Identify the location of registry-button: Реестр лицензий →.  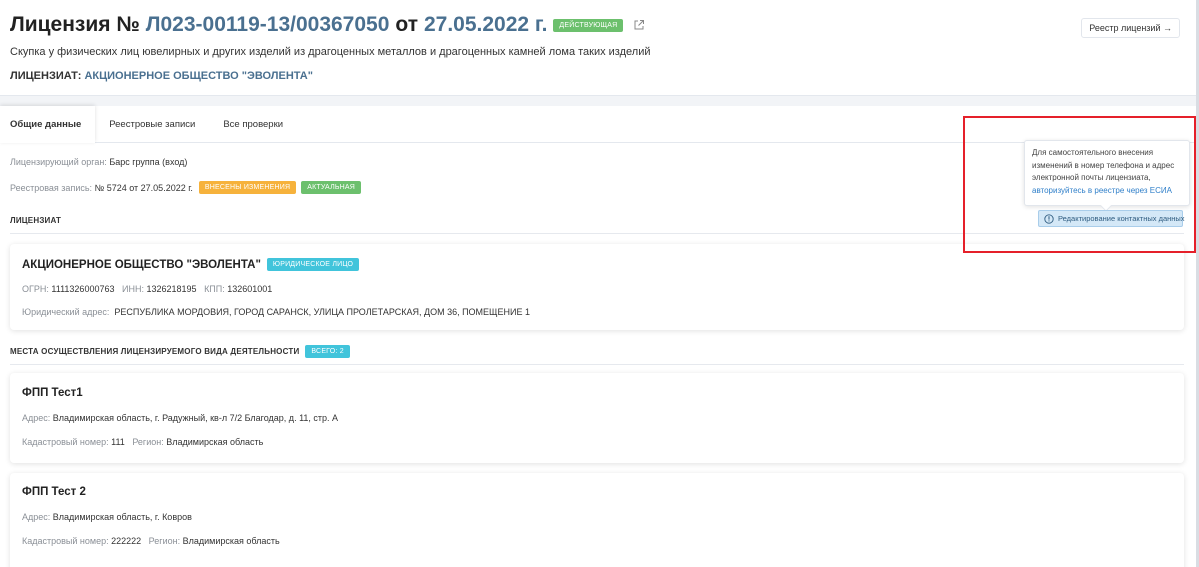
(1130, 28).